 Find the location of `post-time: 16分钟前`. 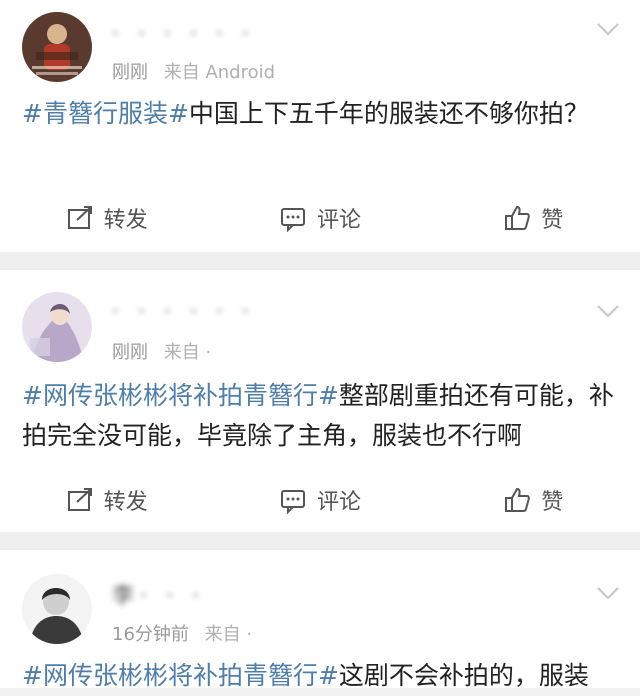

post-time: 16分钟前 is located at coordinates (150, 634).